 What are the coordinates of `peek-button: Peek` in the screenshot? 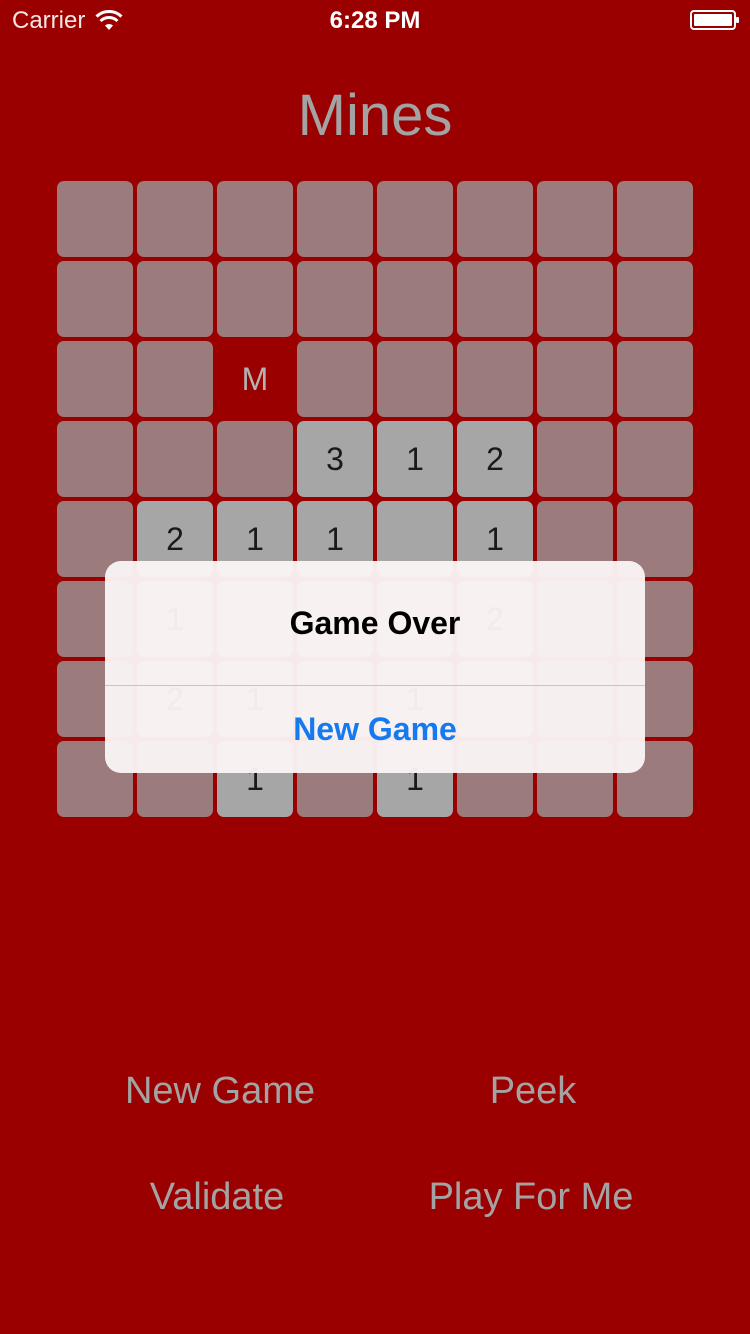 It's located at (533, 1091).